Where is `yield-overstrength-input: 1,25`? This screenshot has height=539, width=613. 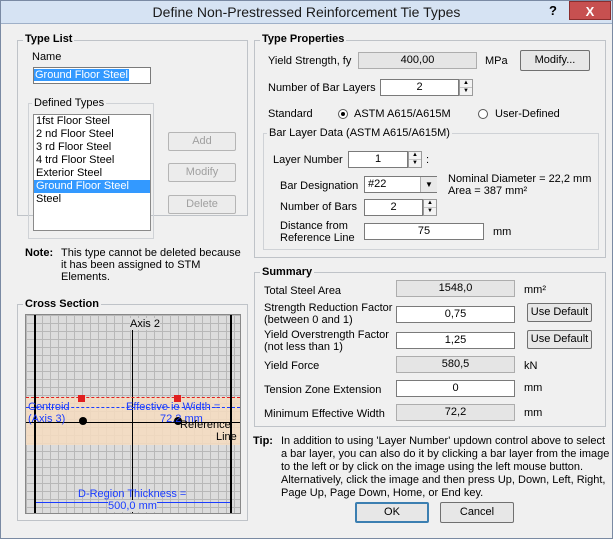
yield-overstrength-input: 1,25 is located at coordinates (455, 340).